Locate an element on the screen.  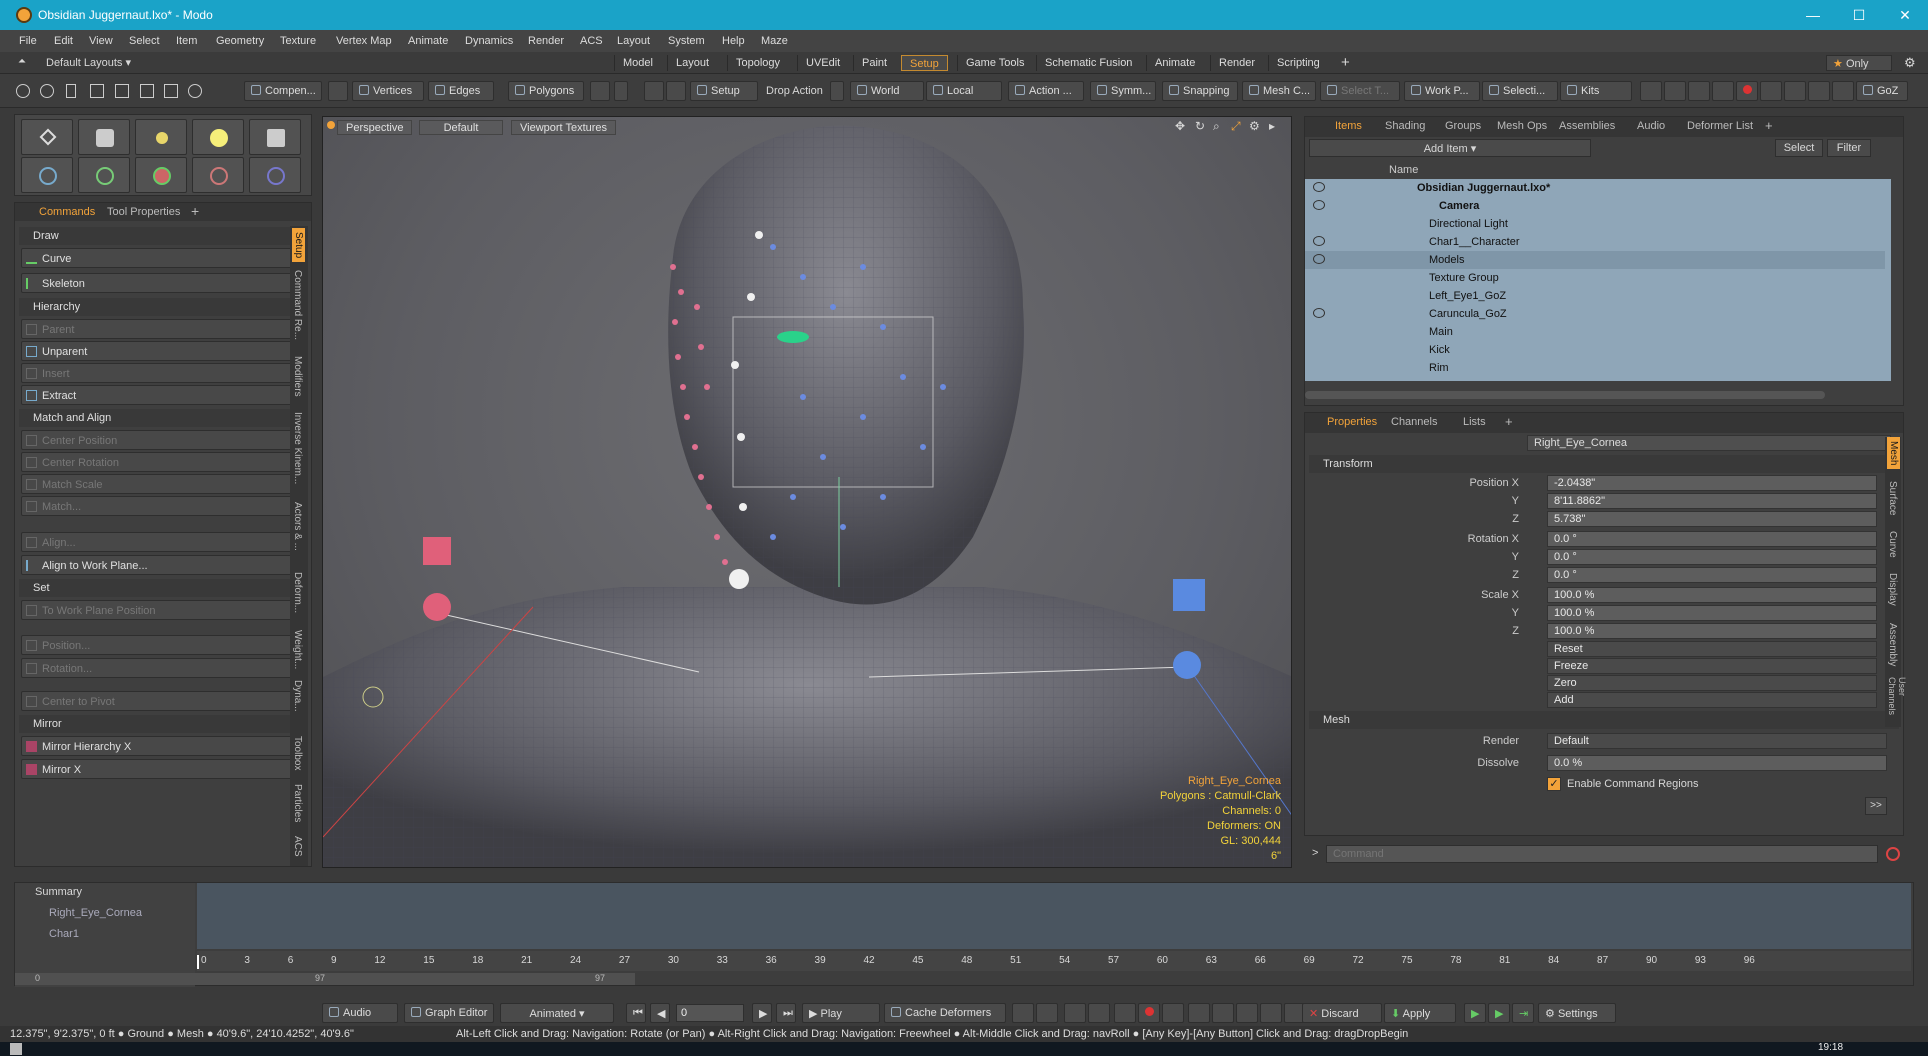
right-control-handle is located at coordinates (1189, 595).